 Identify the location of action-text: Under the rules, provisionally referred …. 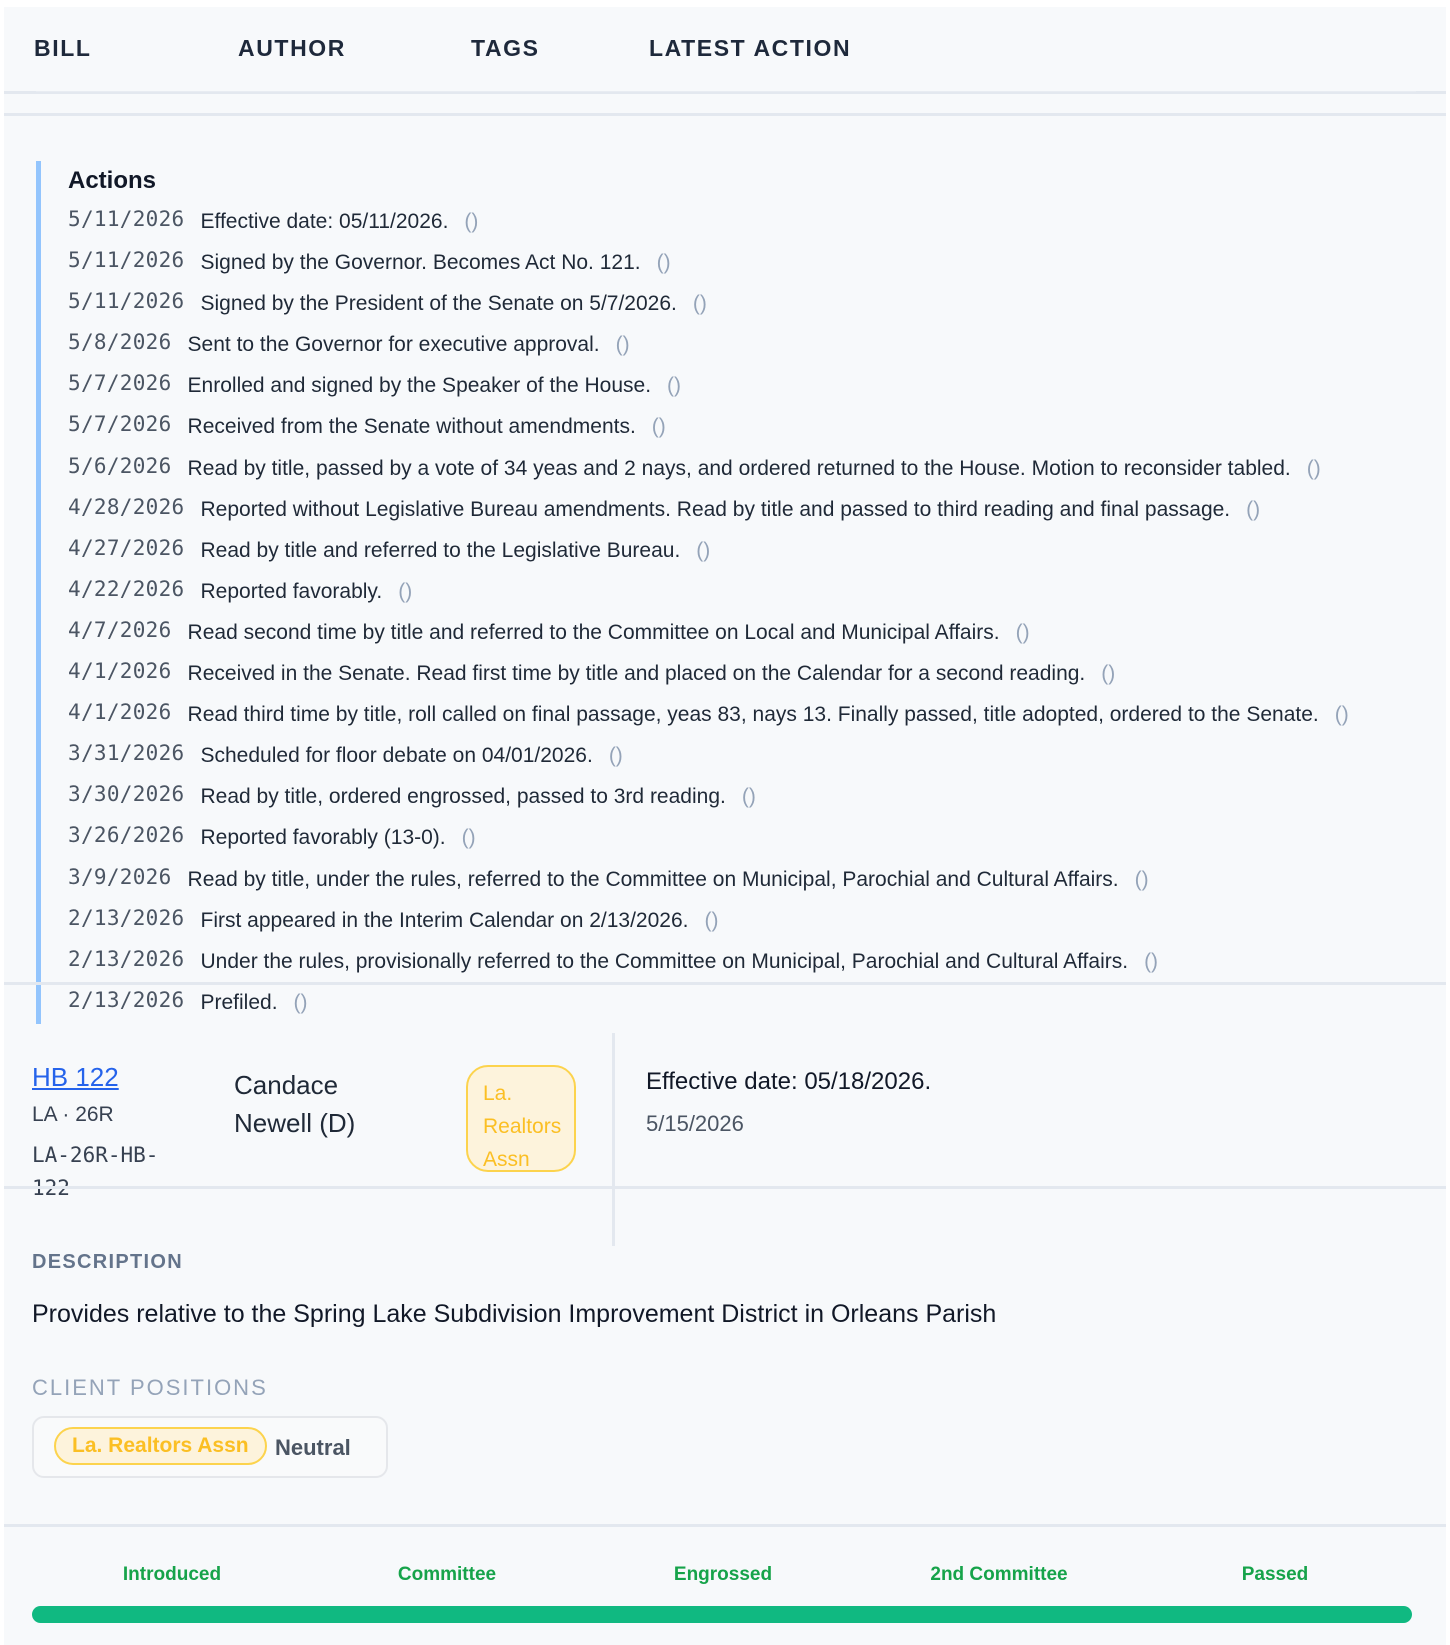
(664, 961).